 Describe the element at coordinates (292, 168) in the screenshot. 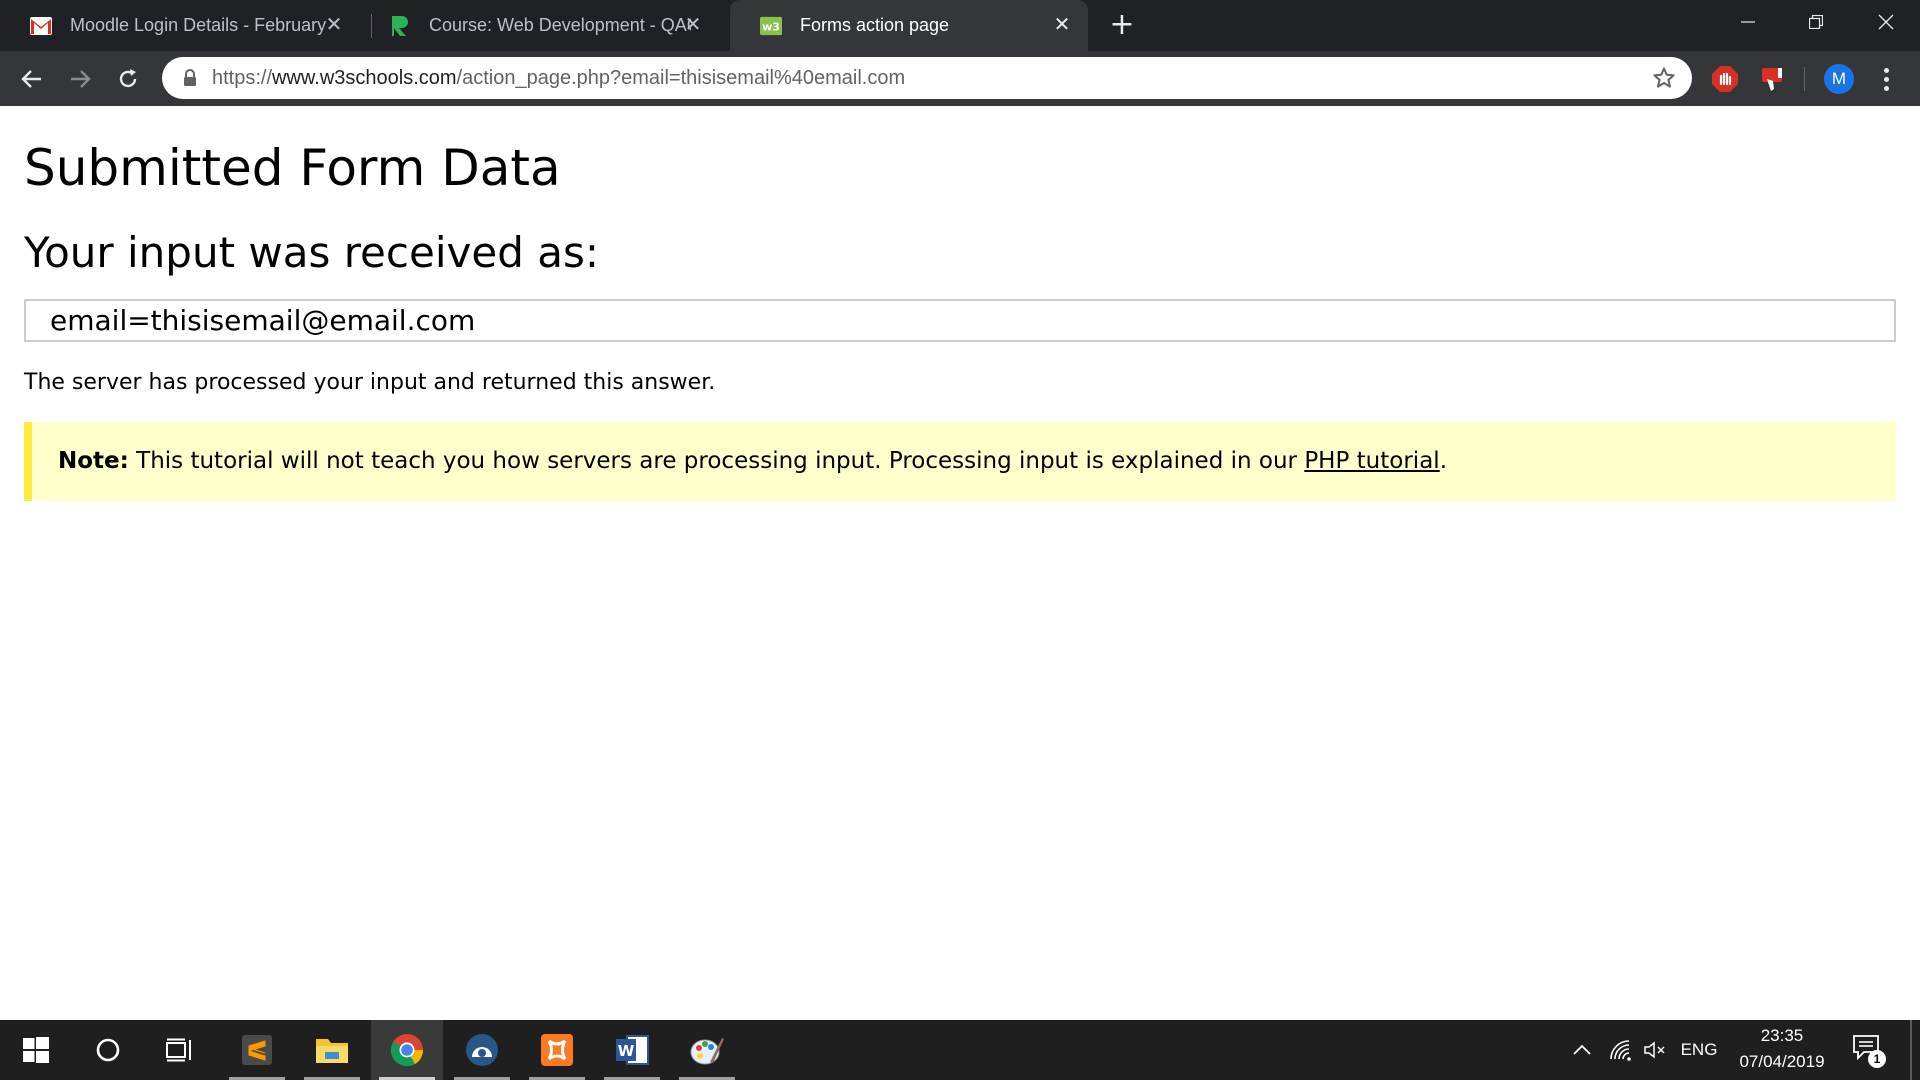

I see `page-title: Submitted Form Data` at that location.